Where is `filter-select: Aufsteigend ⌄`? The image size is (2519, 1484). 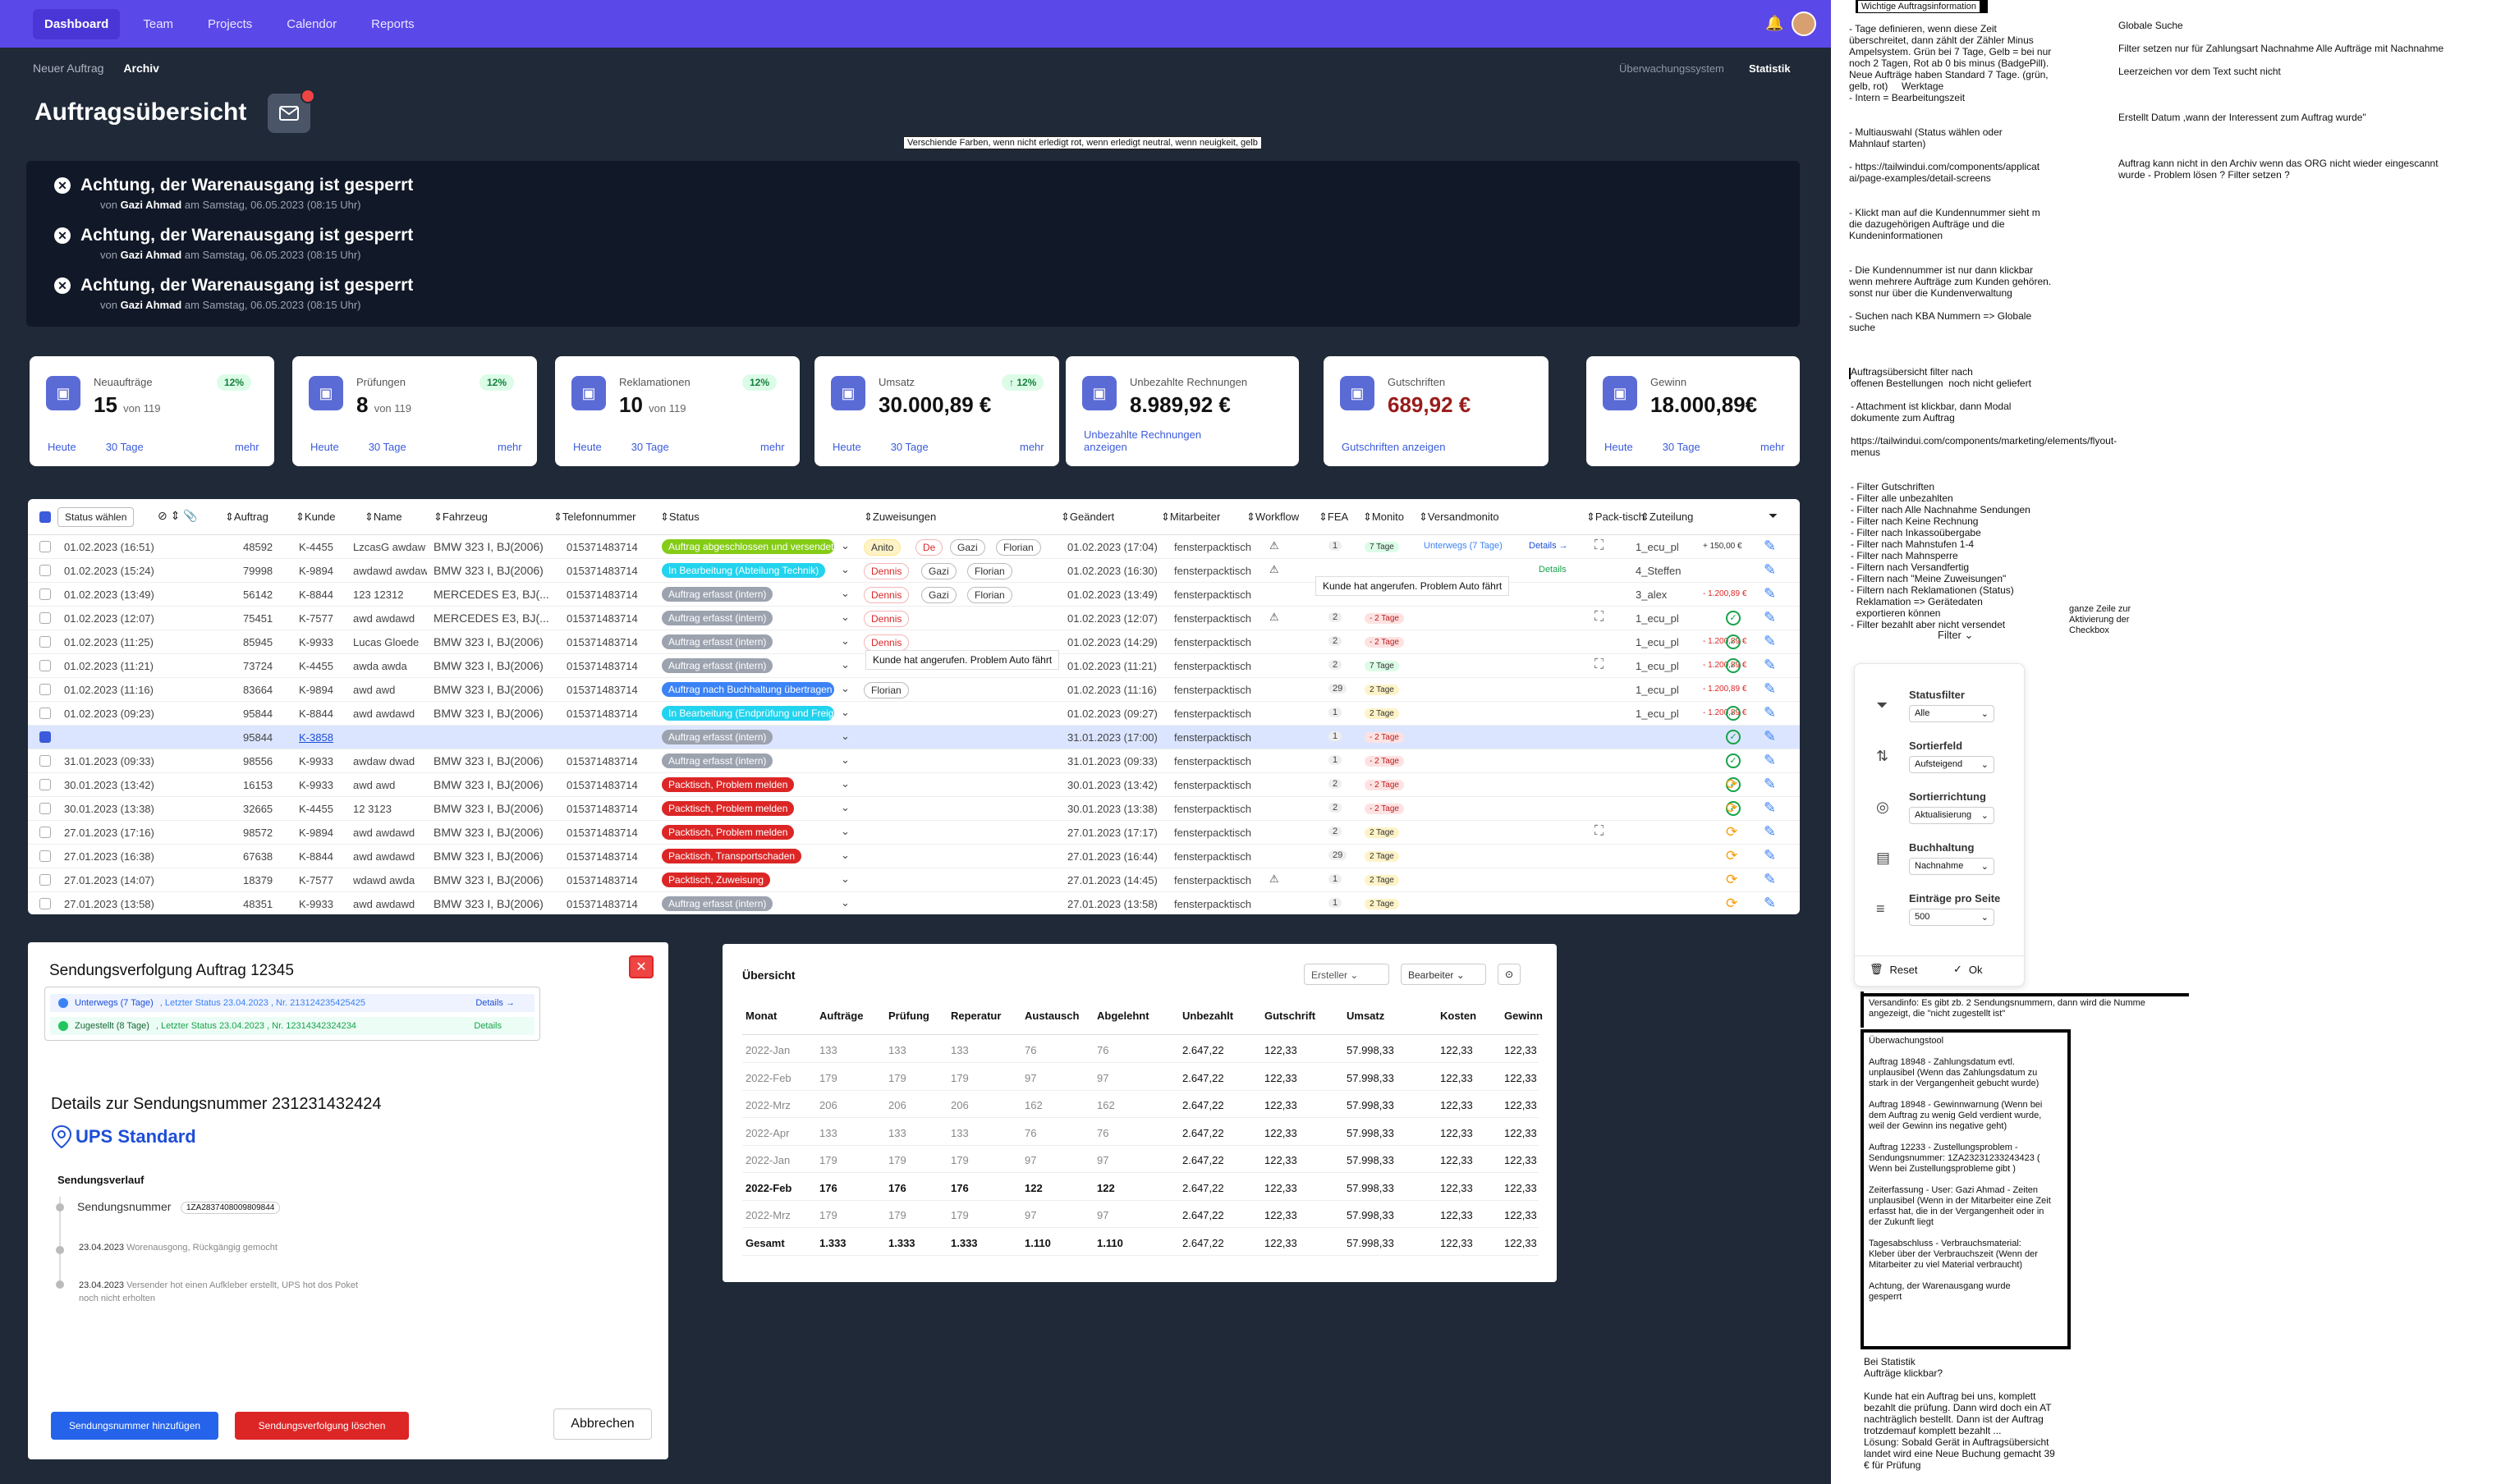 filter-select: Aufsteigend ⌄ is located at coordinates (1951, 764).